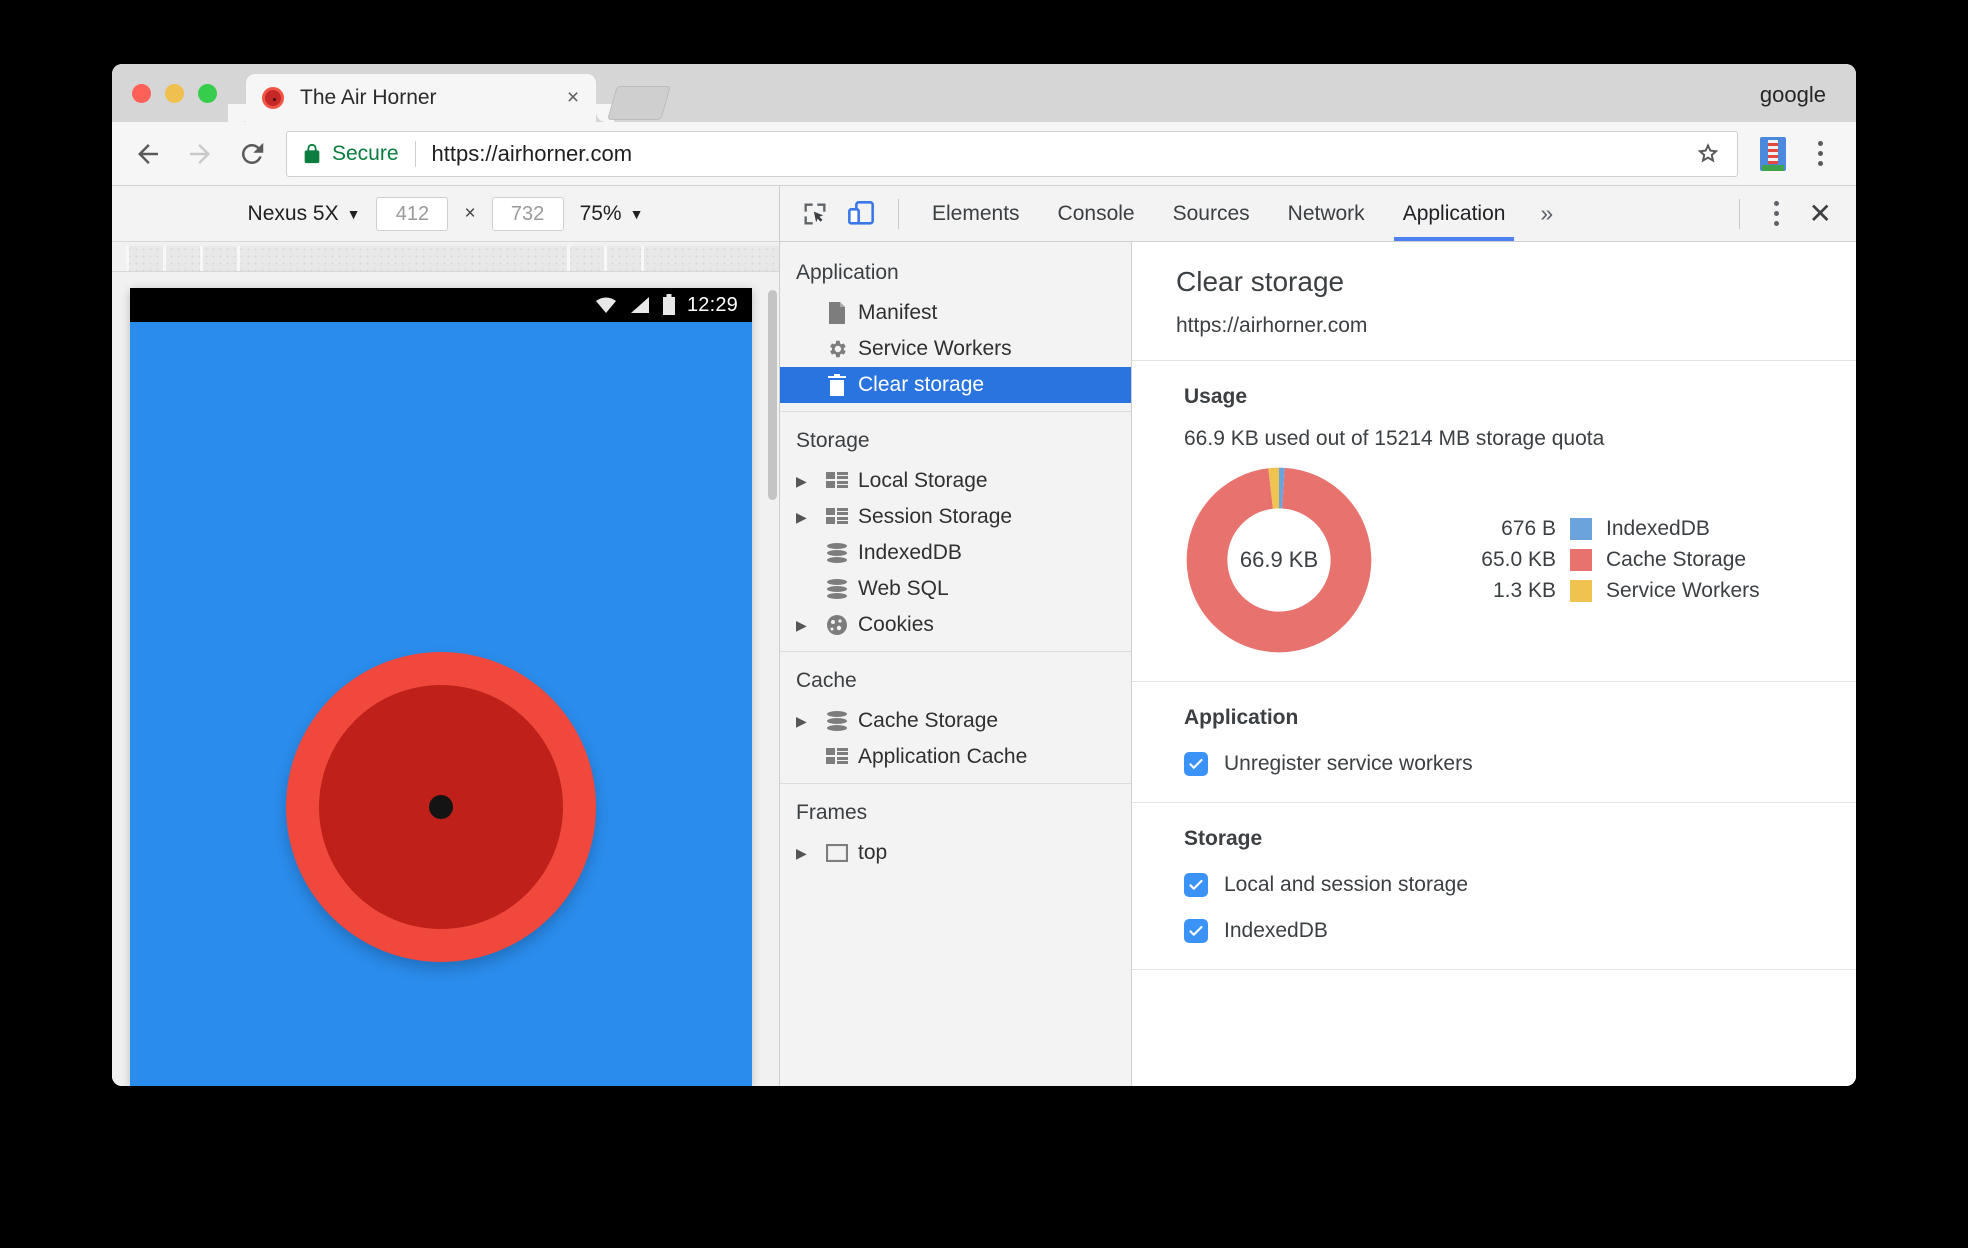 The height and width of the screenshot is (1248, 1968). What do you see at coordinates (1012, 153) in the screenshot?
I see `address-bar: Secure https://airhorner.com` at bounding box center [1012, 153].